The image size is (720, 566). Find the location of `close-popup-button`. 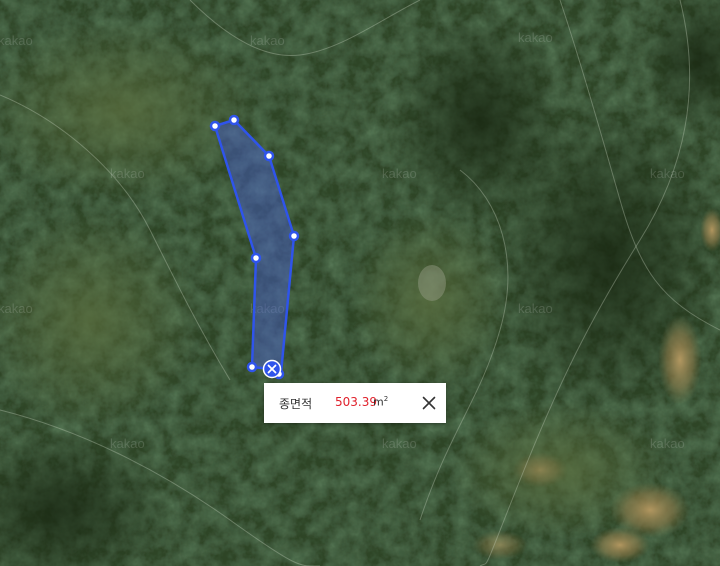

close-popup-button is located at coordinates (429, 403).